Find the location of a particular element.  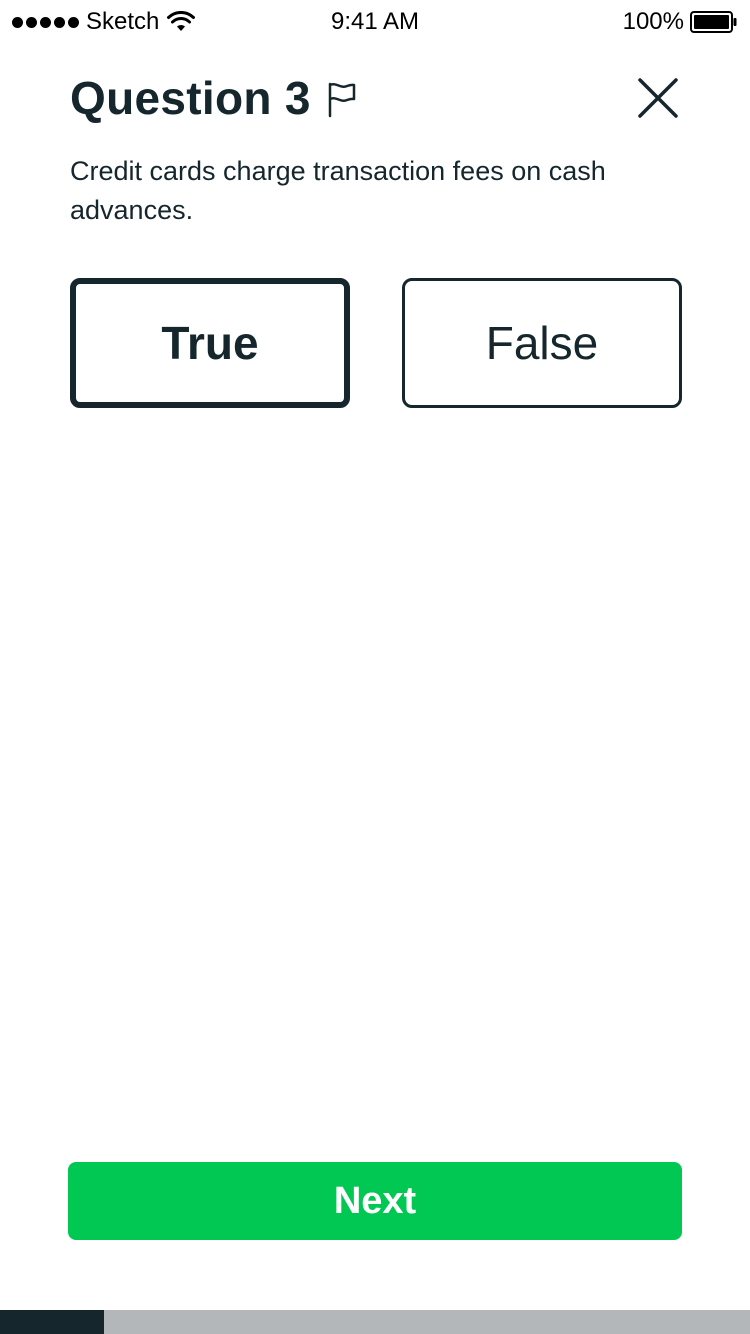

battery-percentage: 100% is located at coordinates (653, 21).